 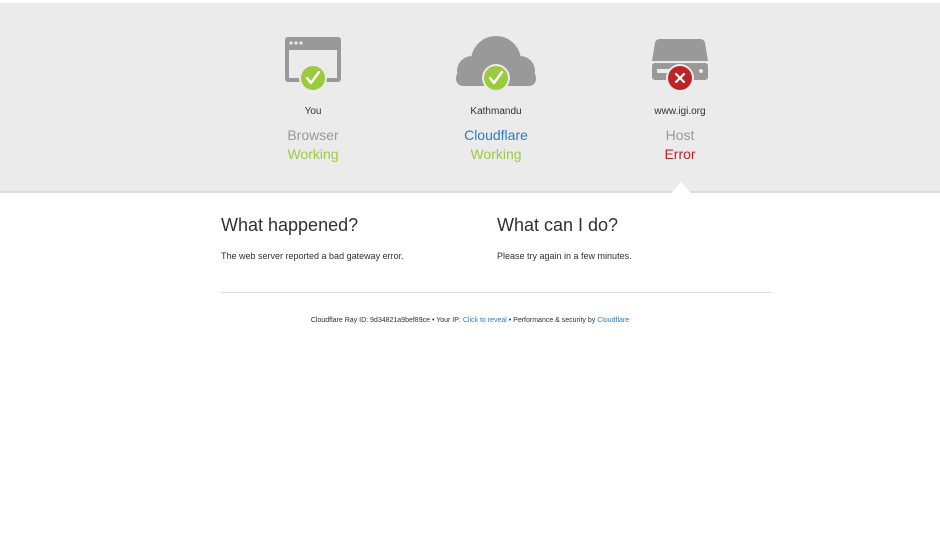 I want to click on what-can-i-do-title: What can I do?, so click(x=558, y=225).